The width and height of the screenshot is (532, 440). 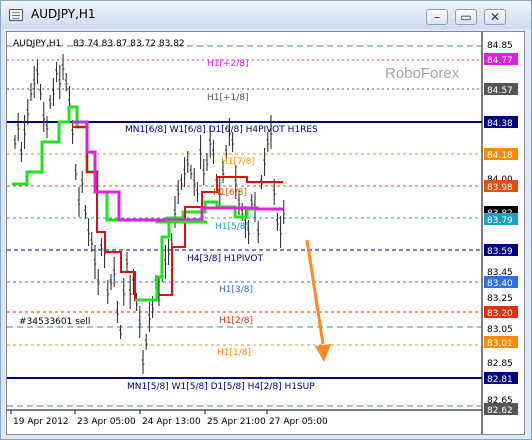 I want to click on price-label: 83.05, so click(x=500, y=330).